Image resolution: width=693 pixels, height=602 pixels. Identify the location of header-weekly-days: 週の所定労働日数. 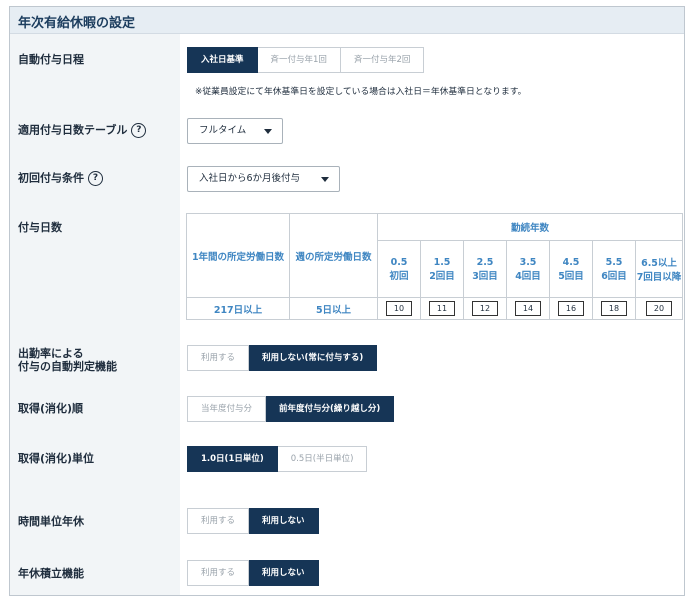
(333, 255).